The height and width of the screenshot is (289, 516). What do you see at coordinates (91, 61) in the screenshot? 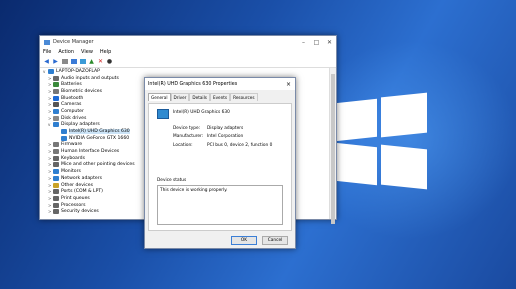
I see `update-driver-icon: ▲` at bounding box center [91, 61].